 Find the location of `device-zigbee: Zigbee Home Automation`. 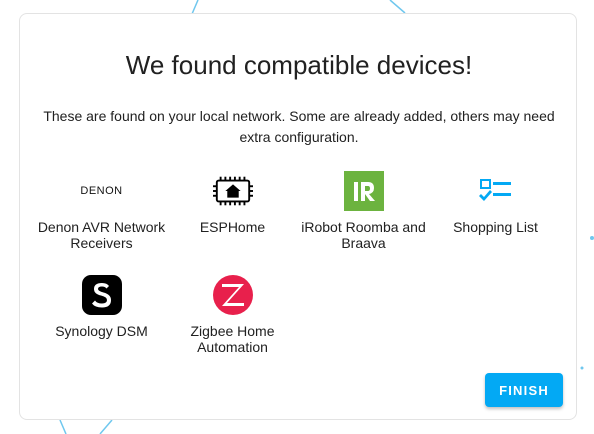

device-zigbee: Zigbee Home Automation is located at coordinates (232, 315).